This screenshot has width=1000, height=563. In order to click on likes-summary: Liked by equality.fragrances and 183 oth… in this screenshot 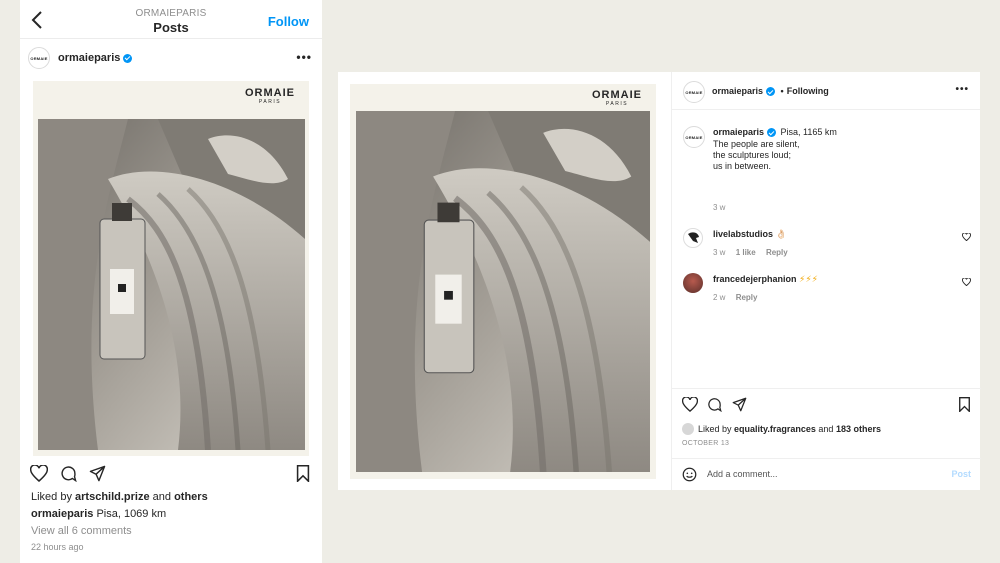, I will do `click(789, 429)`.